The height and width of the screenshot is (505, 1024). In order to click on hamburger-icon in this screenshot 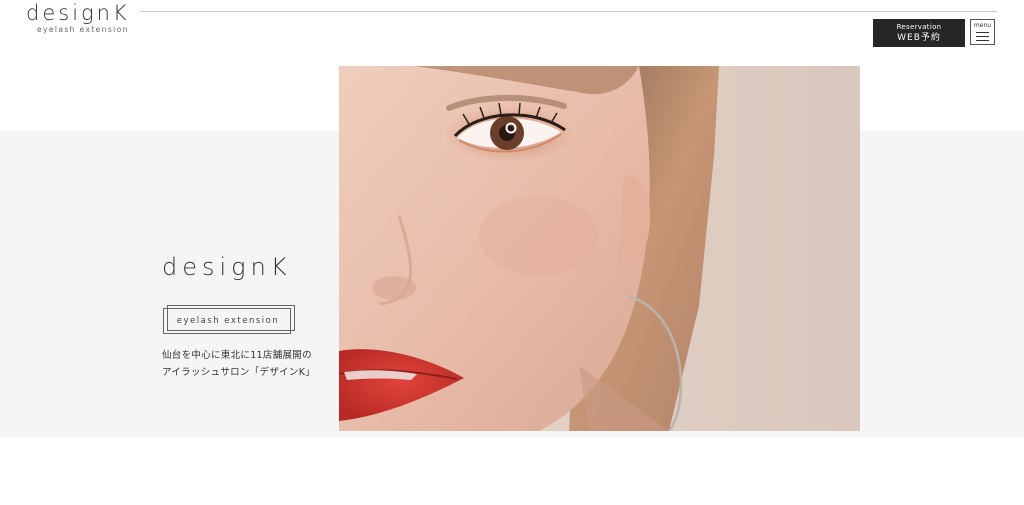, I will do `click(982, 38)`.